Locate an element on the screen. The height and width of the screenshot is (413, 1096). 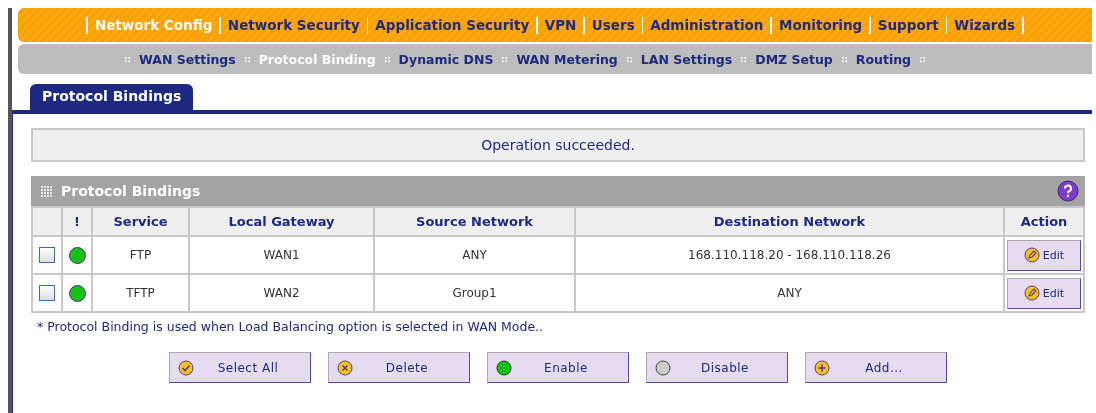
delete-button: Delete is located at coordinates (399, 367).